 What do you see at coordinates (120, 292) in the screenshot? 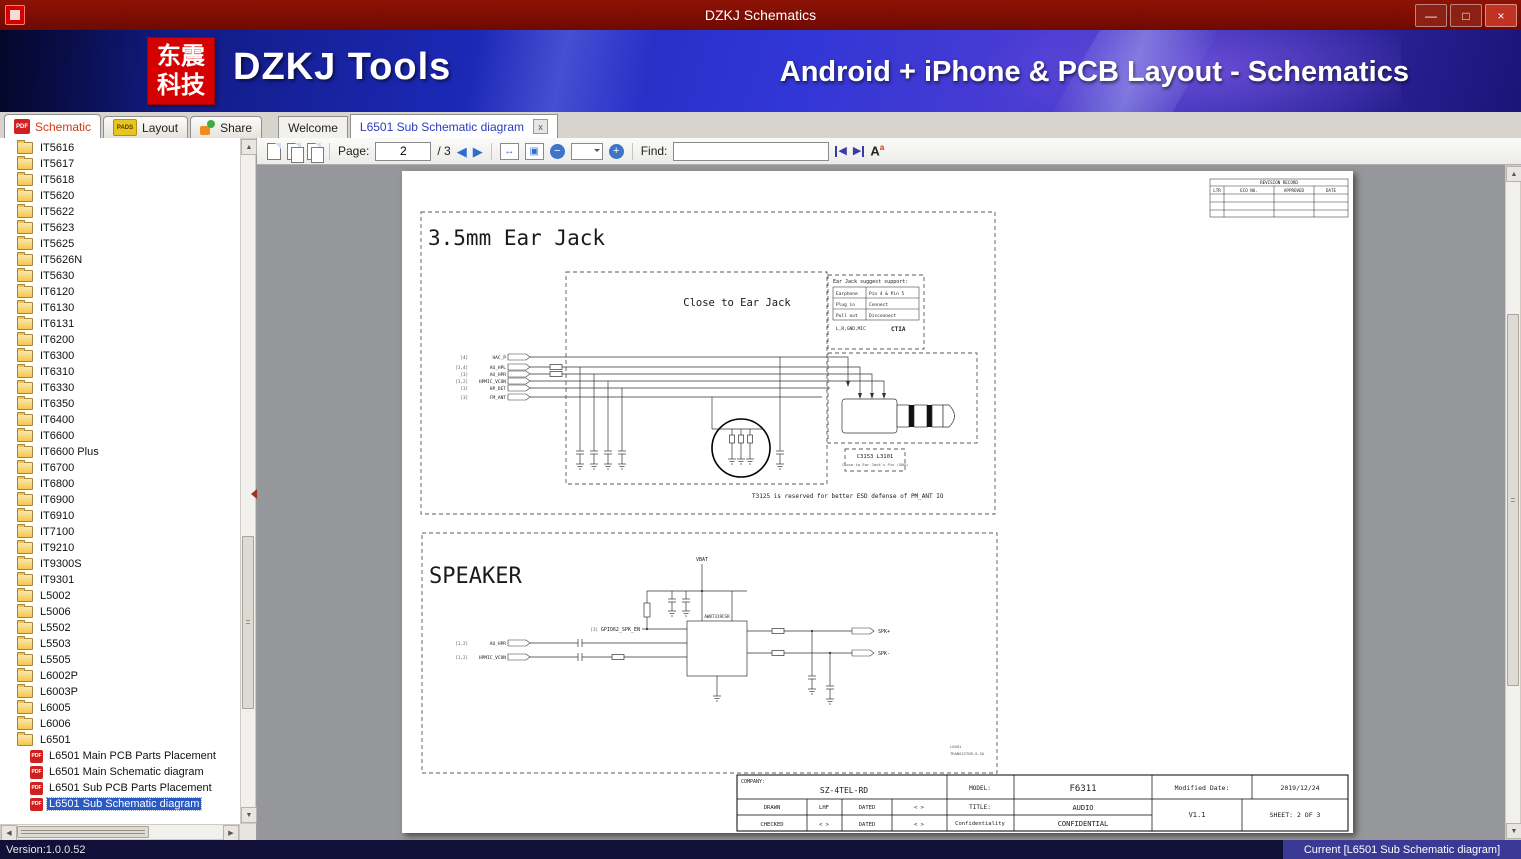
I see `tree-folder-item: IT6120` at bounding box center [120, 292].